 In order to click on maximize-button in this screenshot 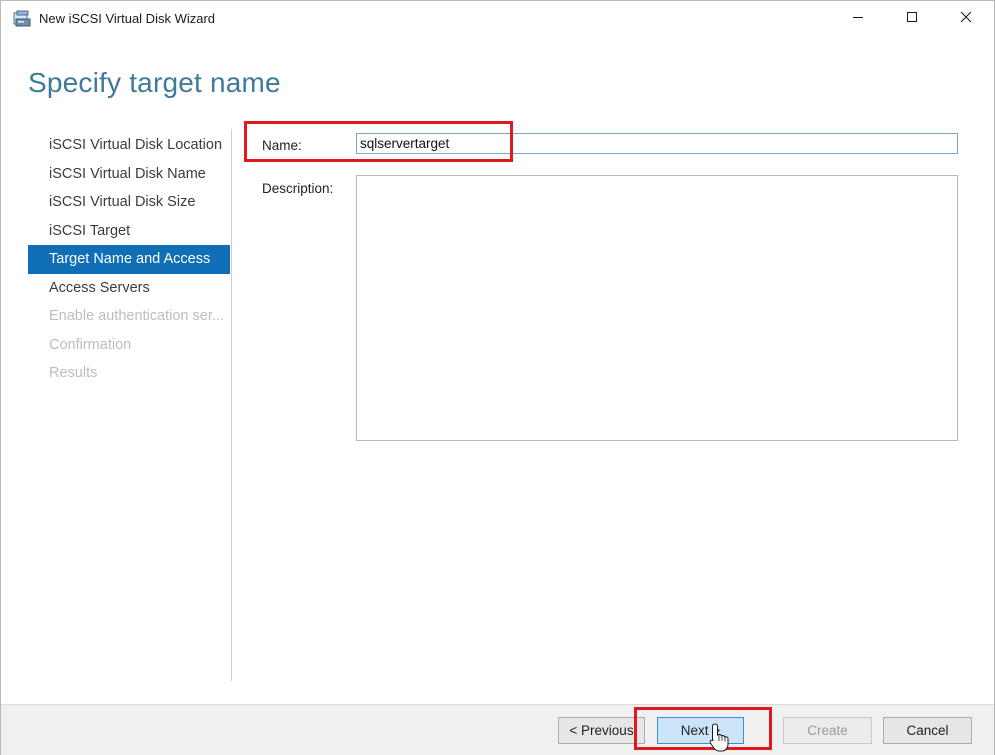, I will do `click(912, 19)`.